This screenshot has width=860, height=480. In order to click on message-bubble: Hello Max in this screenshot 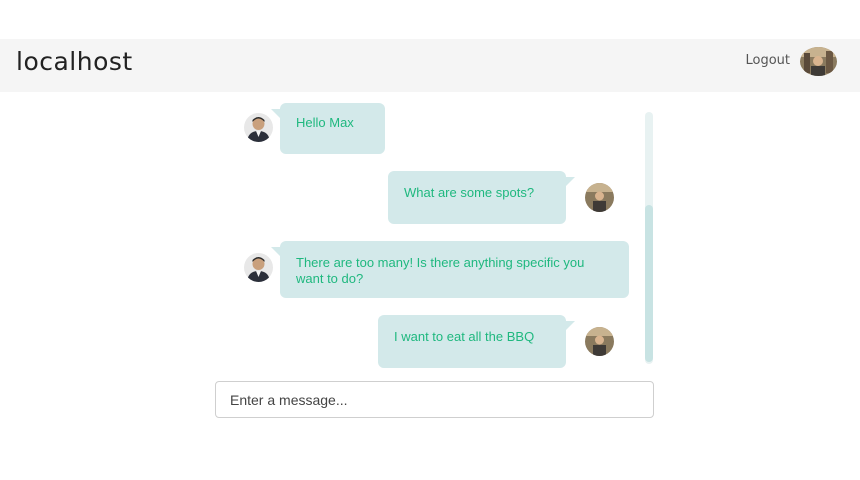, I will do `click(328, 128)`.